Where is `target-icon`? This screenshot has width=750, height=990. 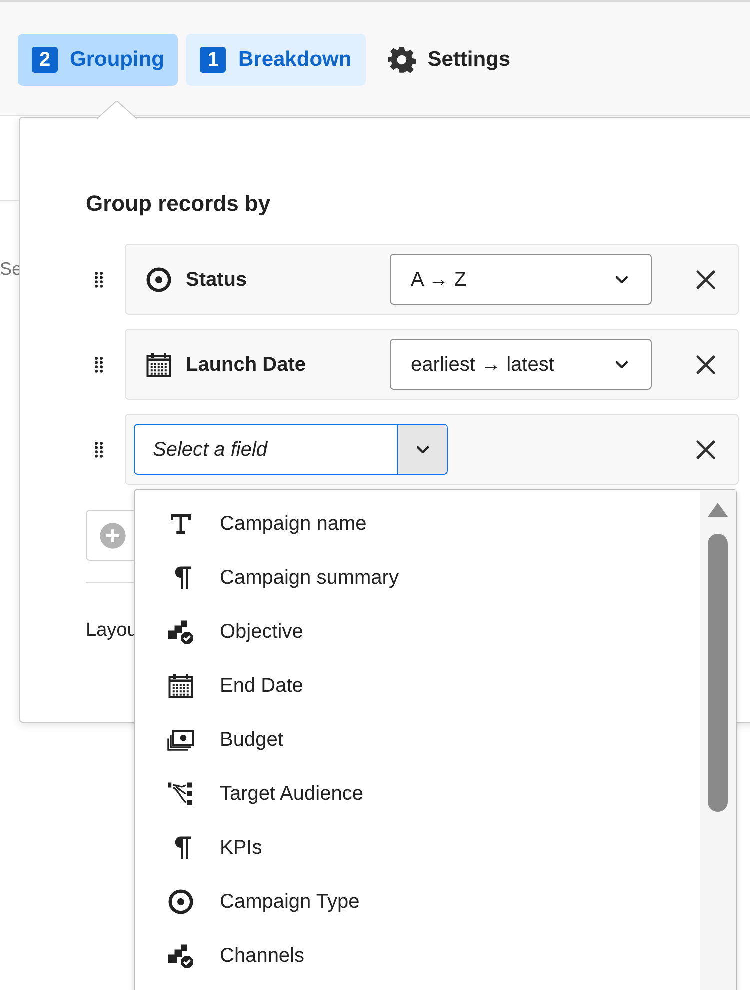
target-icon is located at coordinates (181, 902).